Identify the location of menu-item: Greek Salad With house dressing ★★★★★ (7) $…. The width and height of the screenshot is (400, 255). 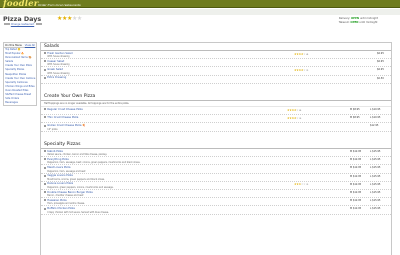
(216, 71).